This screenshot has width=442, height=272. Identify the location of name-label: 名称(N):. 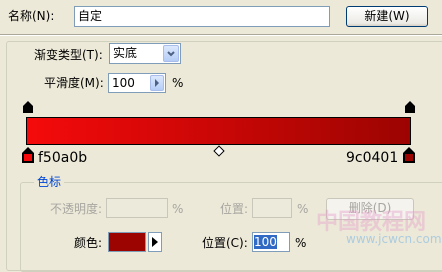
(31, 16).